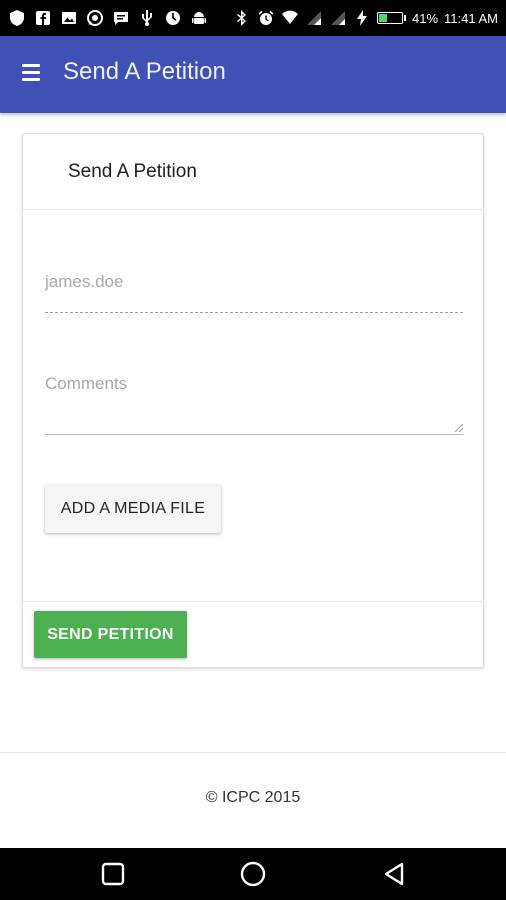  Describe the element at coordinates (362, 18) in the screenshot. I see `charging-icon` at that location.